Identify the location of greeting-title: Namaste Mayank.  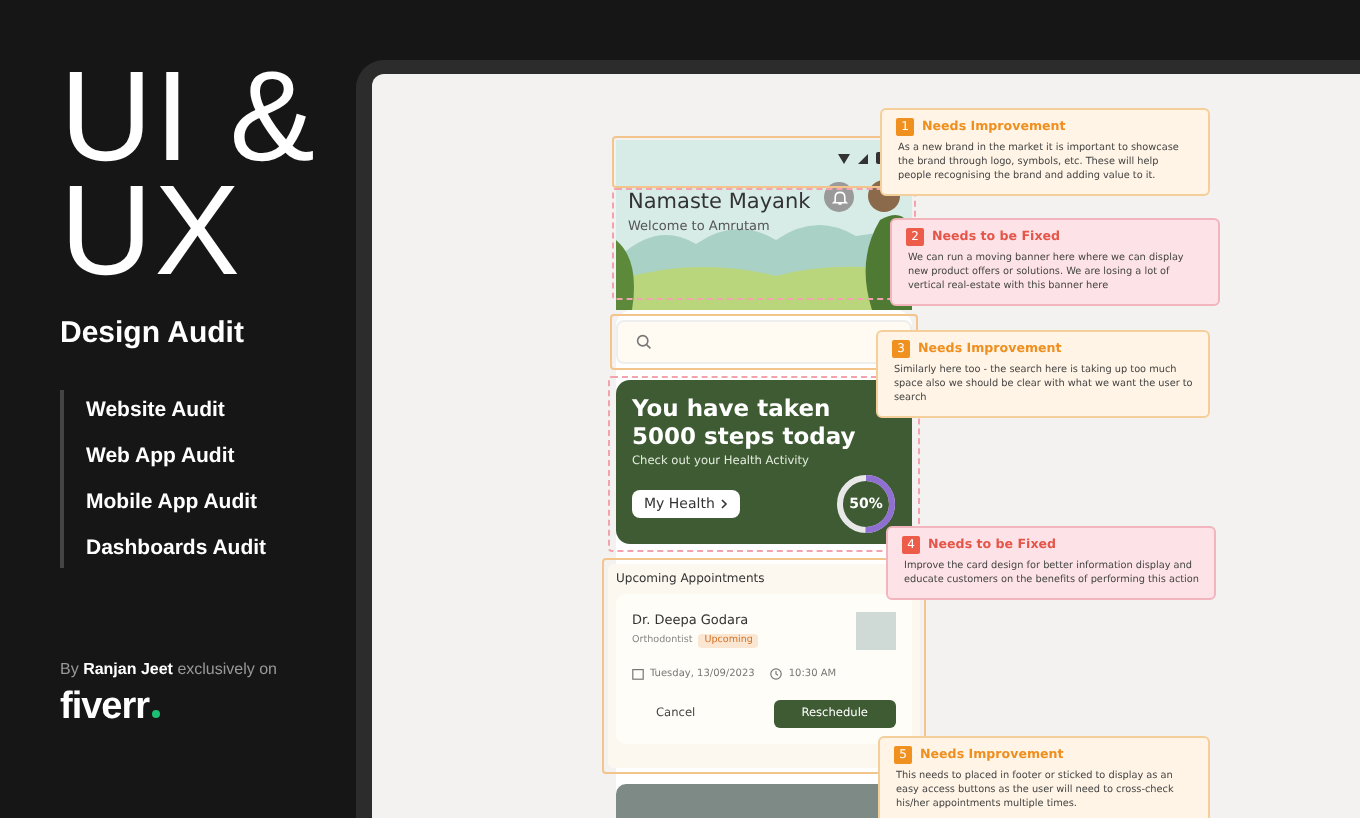
(719, 202).